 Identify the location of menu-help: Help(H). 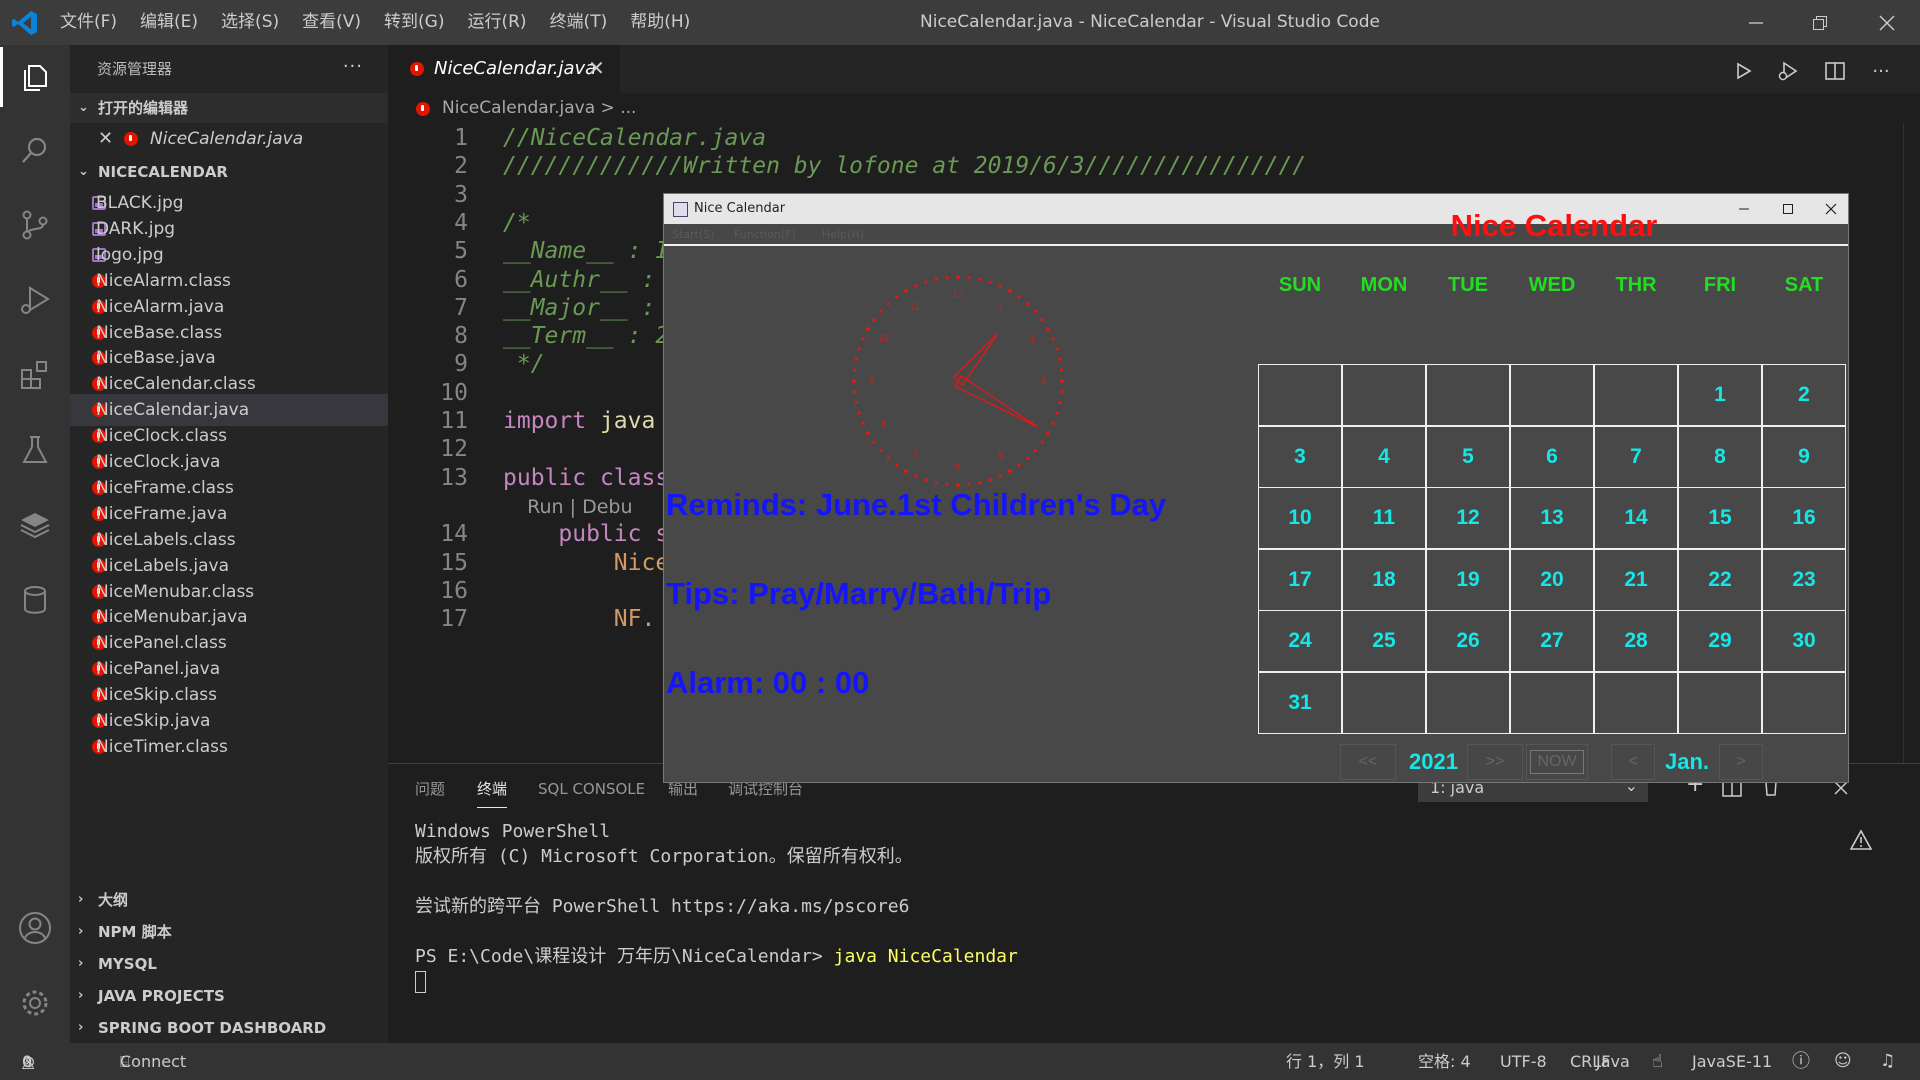
(843, 235).